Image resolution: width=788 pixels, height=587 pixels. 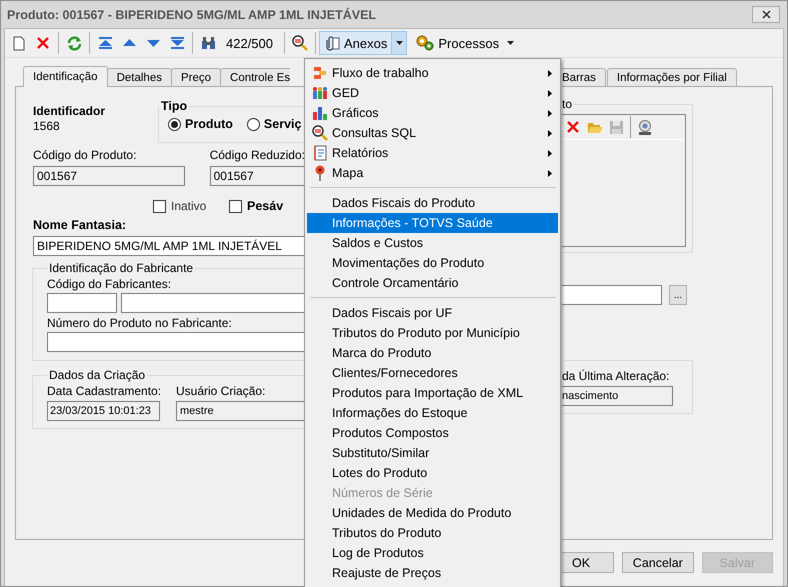 I want to click on input-field: nascimento, so click(x=617, y=396).